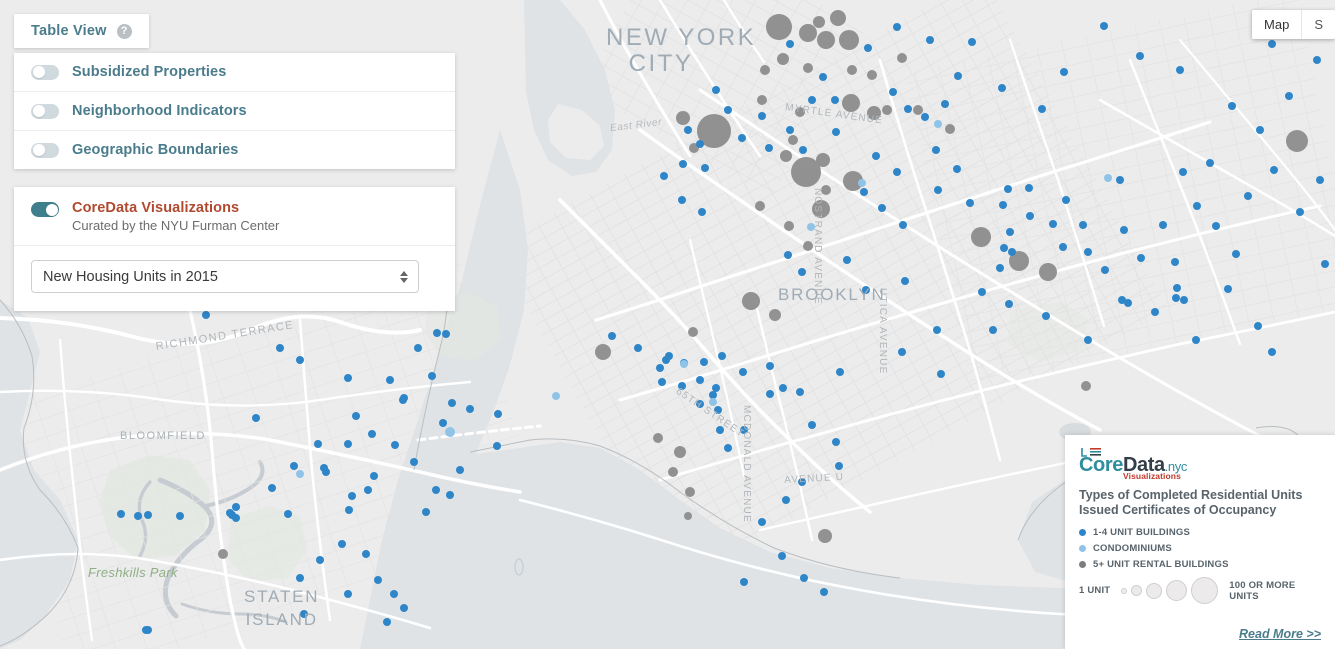  I want to click on coredata-logo: CoreData.nyc Visualizations, so click(1200, 464).